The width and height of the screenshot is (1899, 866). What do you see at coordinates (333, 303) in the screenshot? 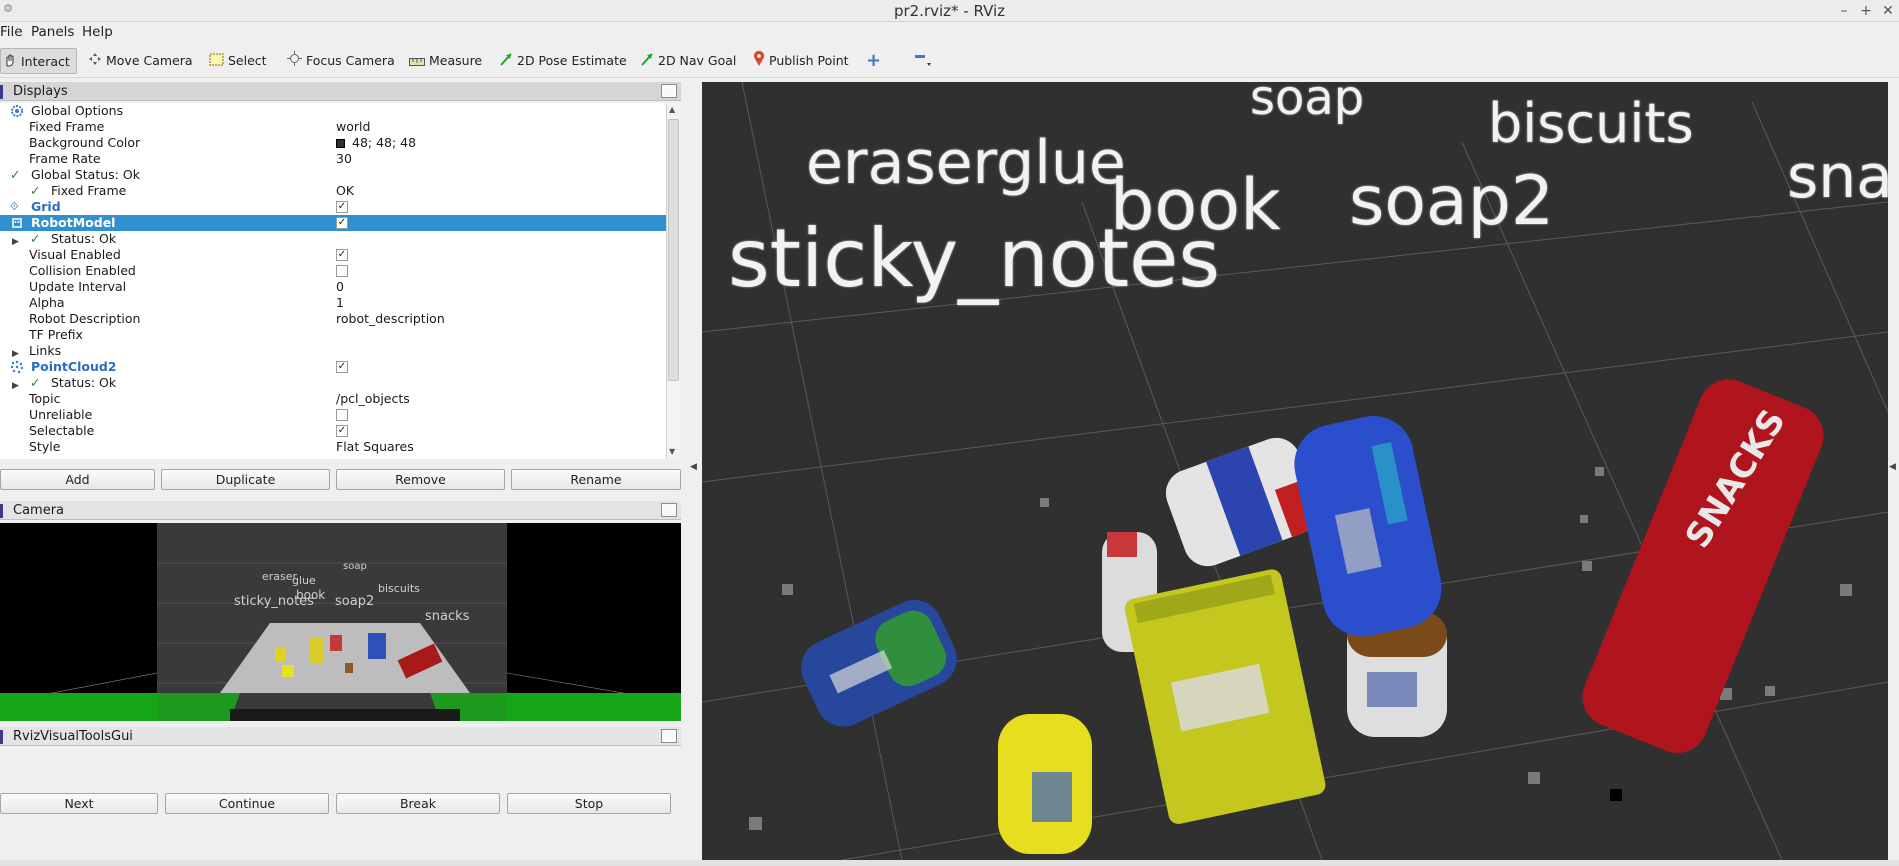
I see `tree-row: Alpha 1` at bounding box center [333, 303].